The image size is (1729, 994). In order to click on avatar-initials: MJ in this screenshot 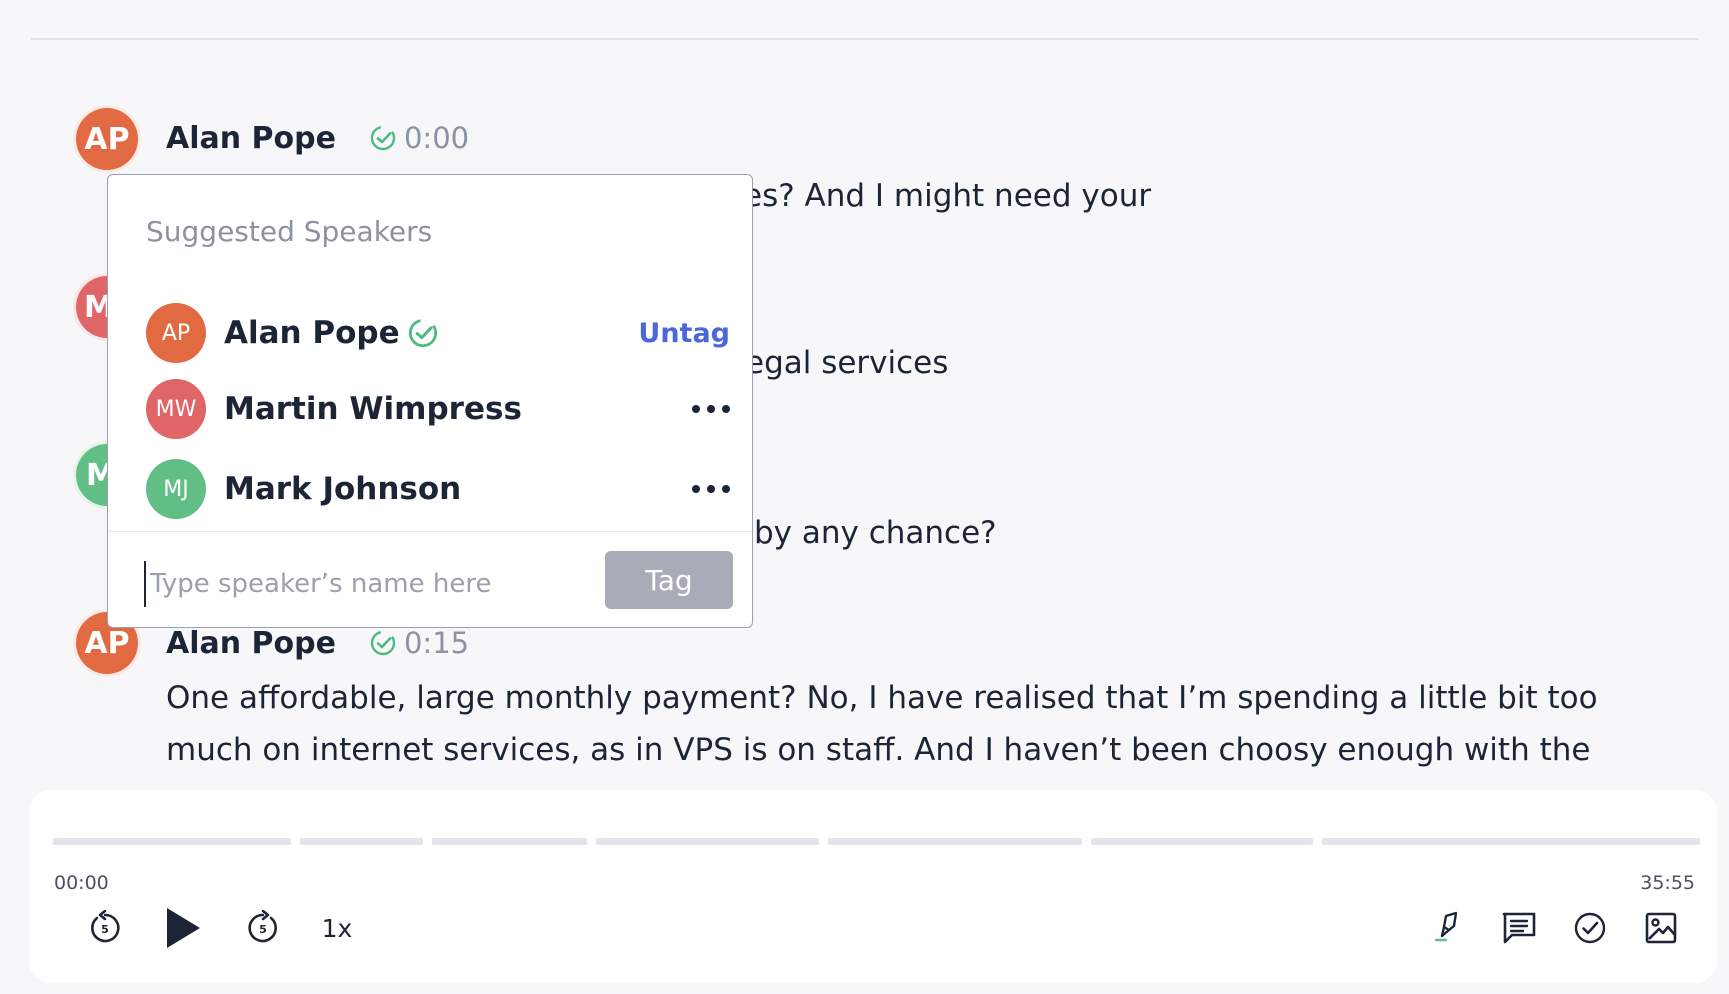, I will do `click(176, 489)`.